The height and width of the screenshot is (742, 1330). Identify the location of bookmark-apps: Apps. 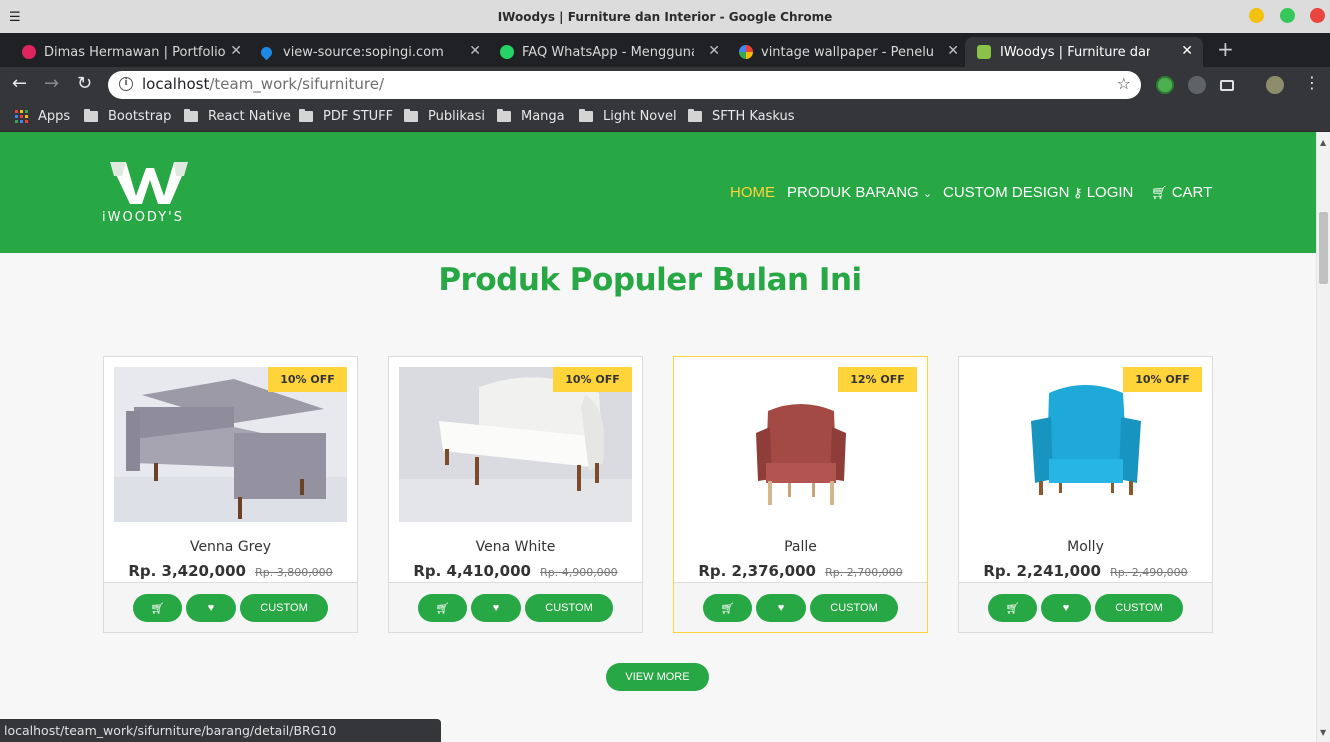
(42, 116).